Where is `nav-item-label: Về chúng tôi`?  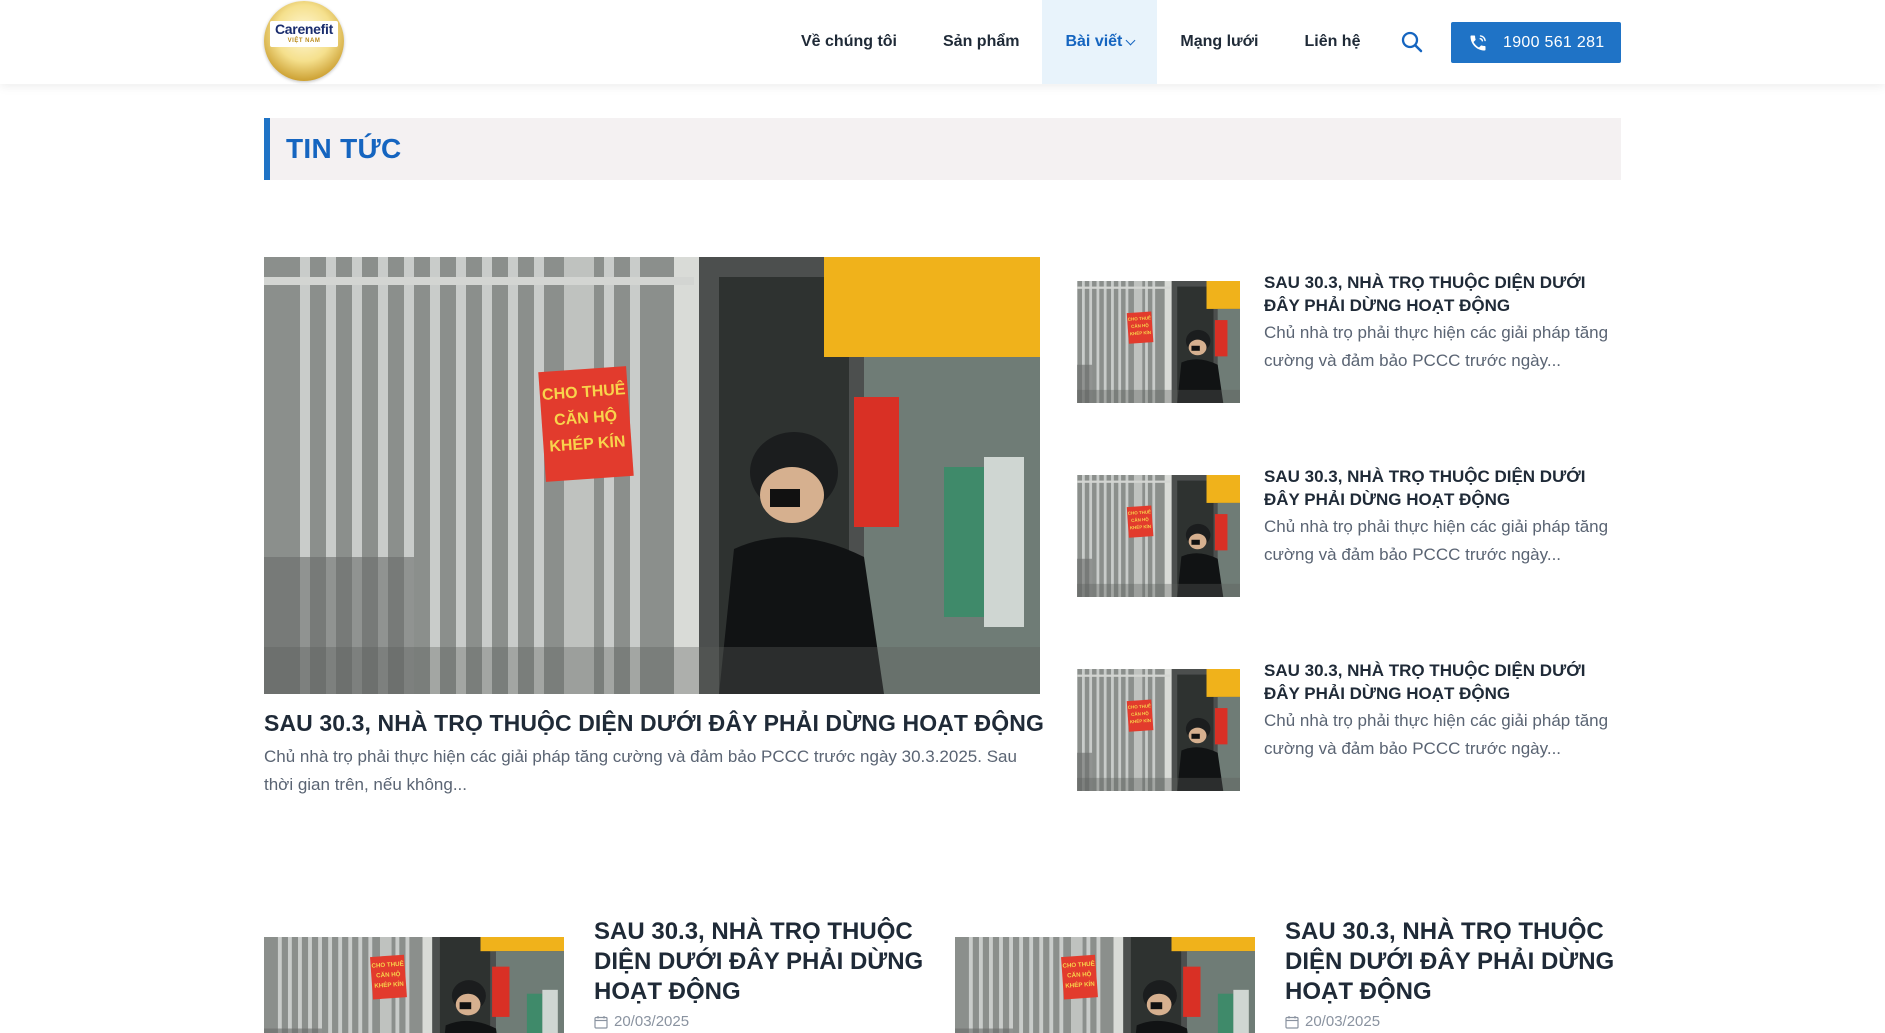
nav-item-label: Về chúng tôi is located at coordinates (849, 41).